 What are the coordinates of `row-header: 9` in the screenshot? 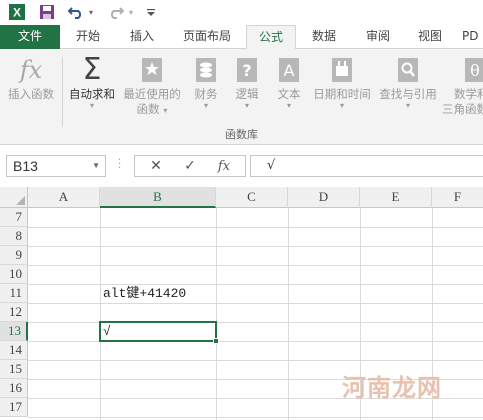 It's located at (14, 255).